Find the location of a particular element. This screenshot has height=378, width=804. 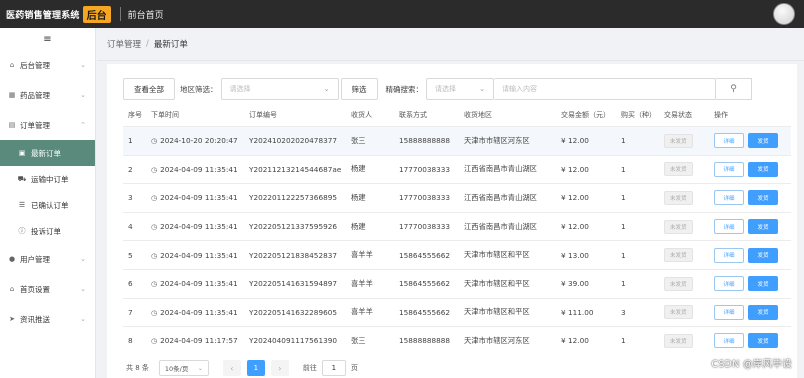

info-icon: ⓘ is located at coordinates (22, 231).